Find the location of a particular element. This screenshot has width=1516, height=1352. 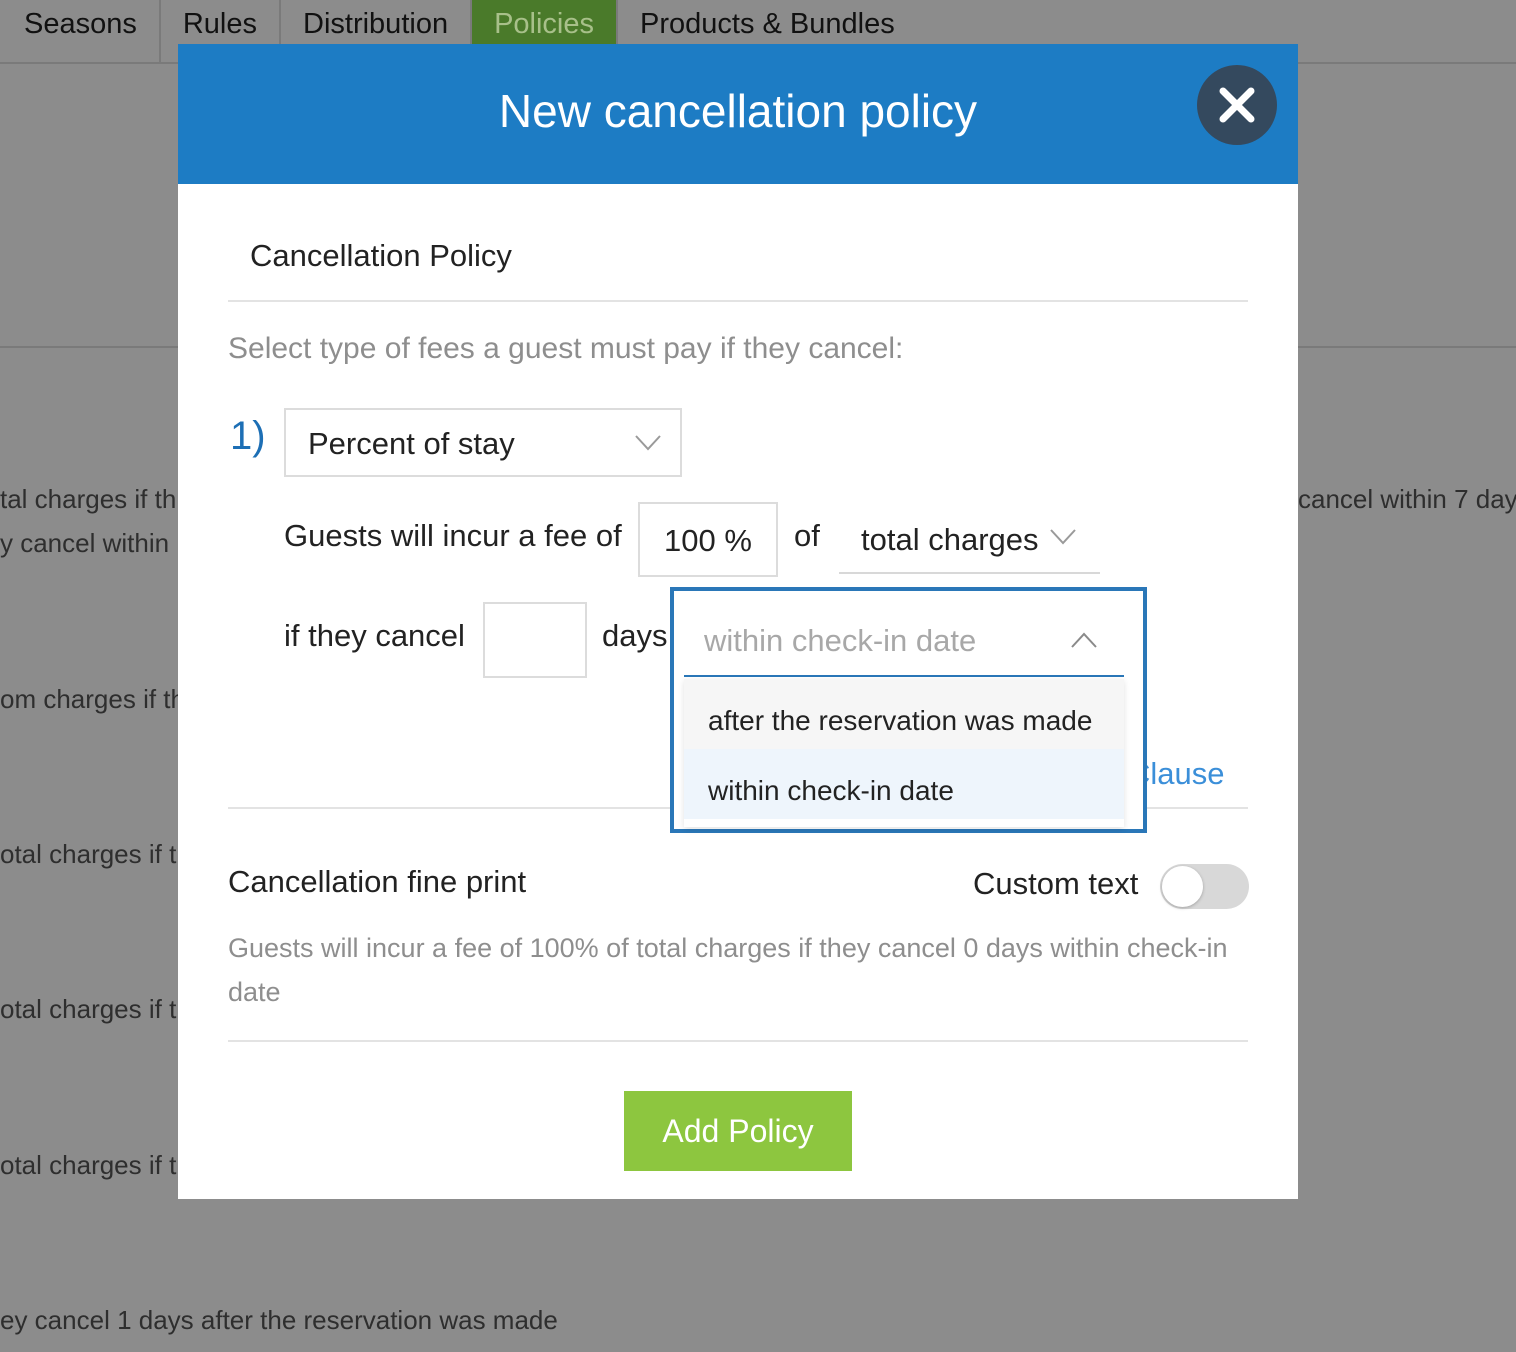

modal-title: New cancellation policy is located at coordinates (738, 111).